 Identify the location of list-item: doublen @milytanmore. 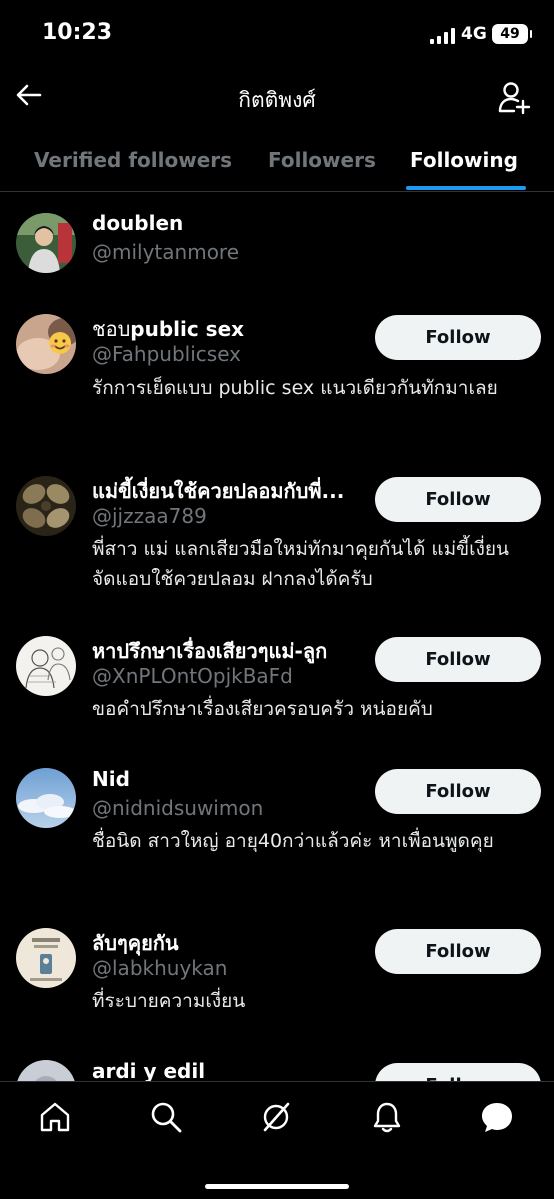
(277, 243).